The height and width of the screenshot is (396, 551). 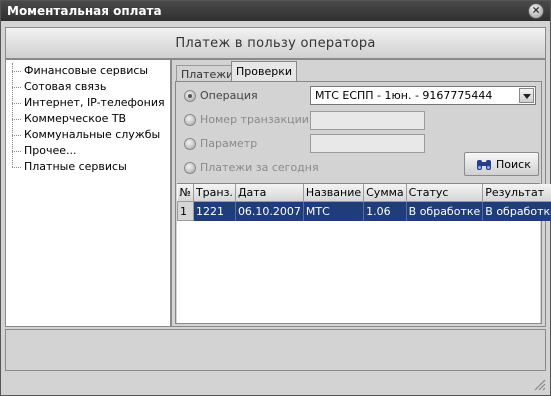 I want to click on col-header-result: Результат, so click(x=516, y=193).